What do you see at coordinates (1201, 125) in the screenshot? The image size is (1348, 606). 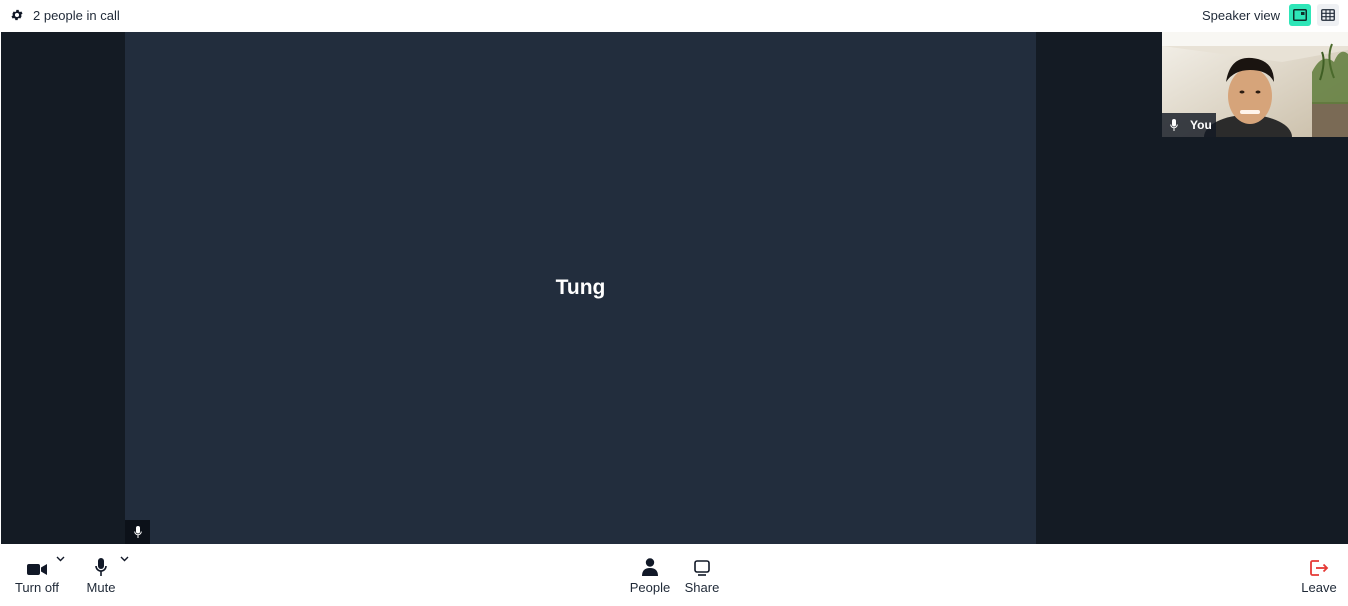 I see `self-view-label: You` at bounding box center [1201, 125].